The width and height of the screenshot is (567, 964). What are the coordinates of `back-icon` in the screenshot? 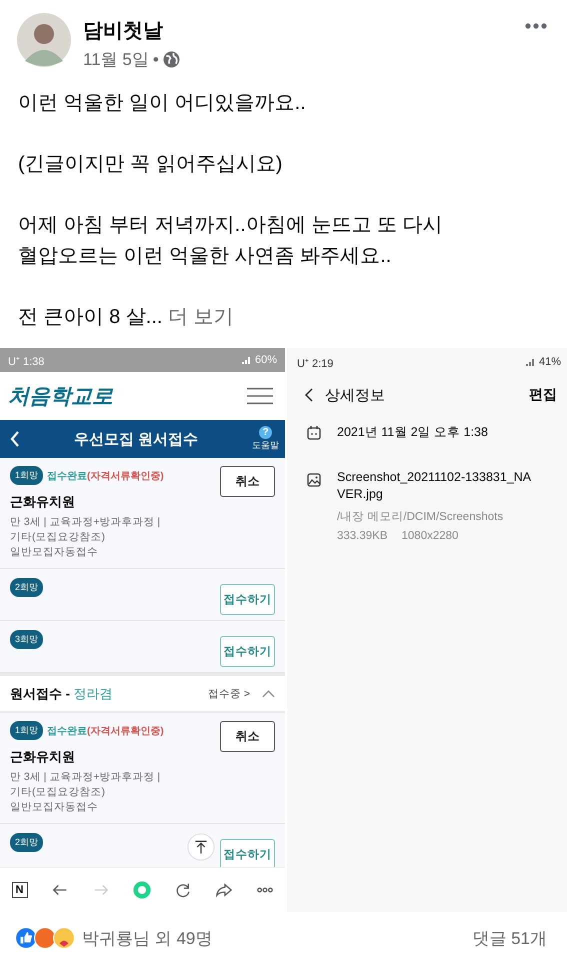 It's located at (309, 395).